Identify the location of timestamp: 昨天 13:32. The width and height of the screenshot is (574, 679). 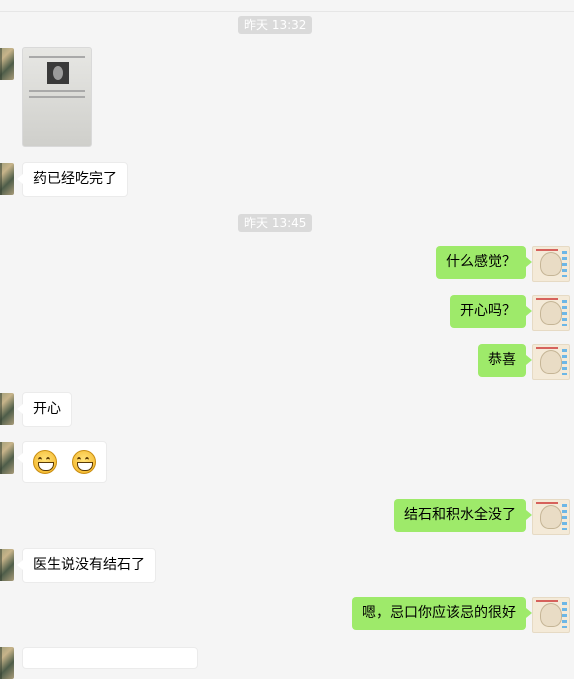
(275, 25).